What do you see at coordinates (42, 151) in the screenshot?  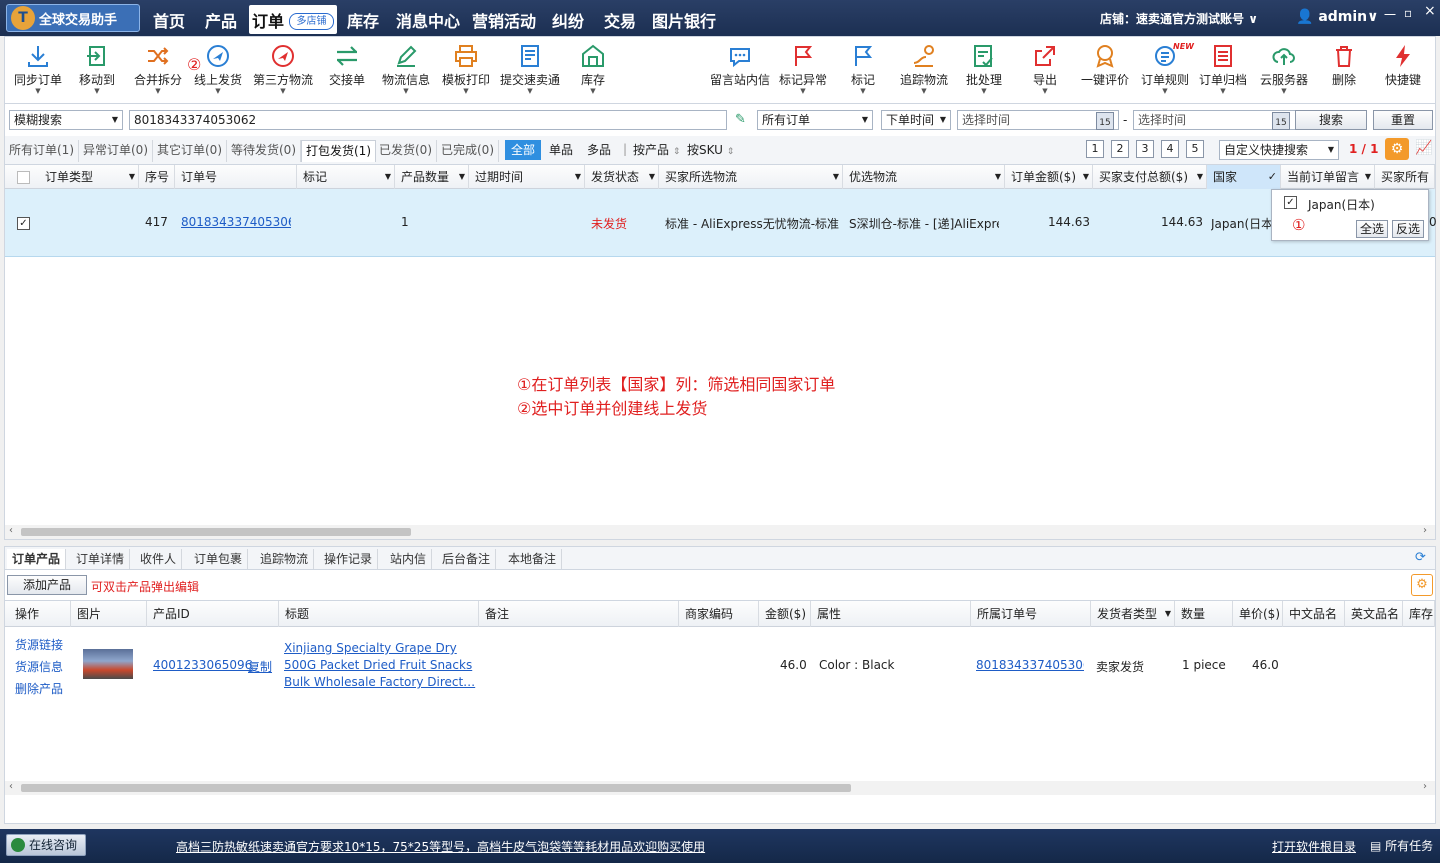 I see `tab-all-orders: 所有订单(1)` at bounding box center [42, 151].